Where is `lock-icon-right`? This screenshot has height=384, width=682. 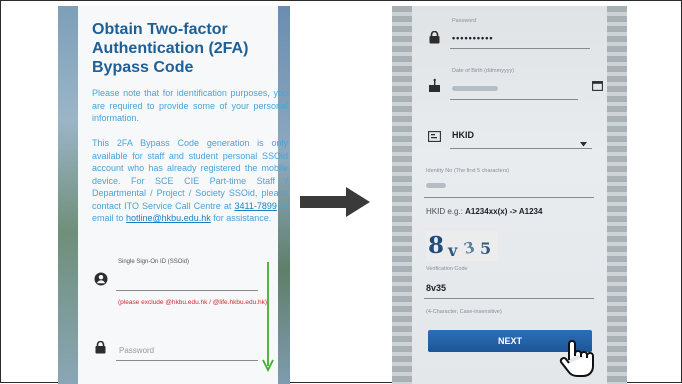 lock-icon-right is located at coordinates (434, 39).